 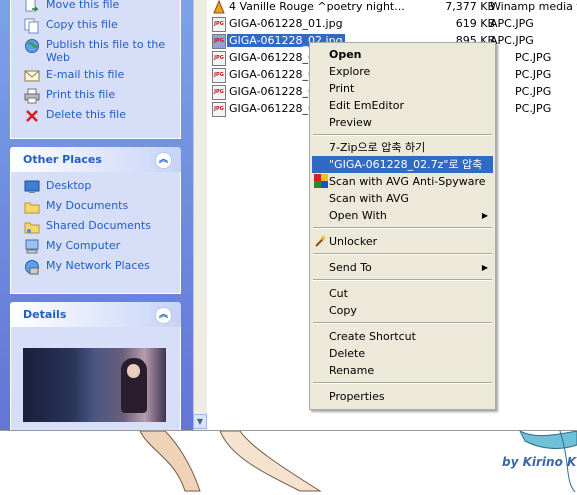 I want to click on task-move-file: Move this file, so click(x=95, y=9).